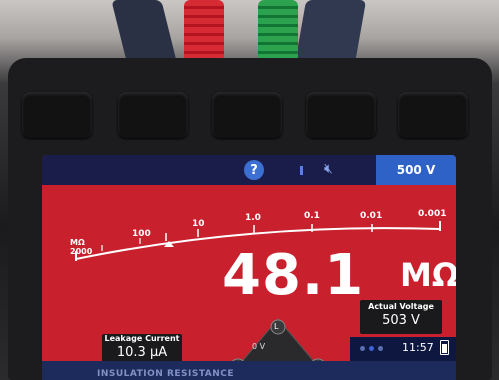  What do you see at coordinates (276, 326) in the screenshot?
I see `terminal-l-label: L` at bounding box center [276, 326].